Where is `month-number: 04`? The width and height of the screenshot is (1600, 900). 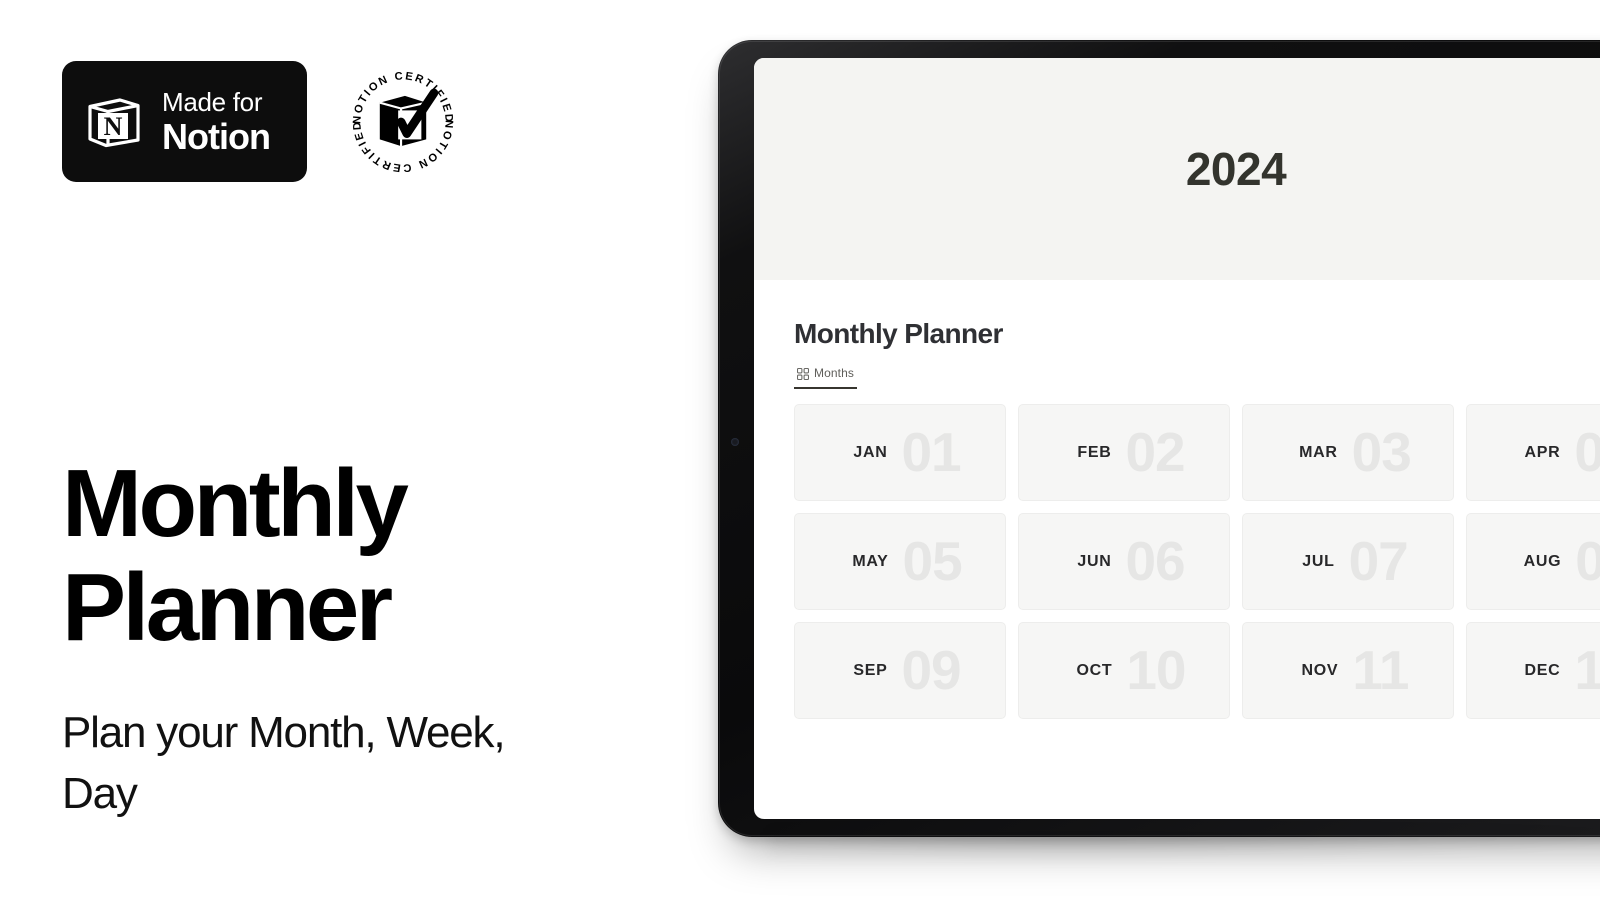 month-number: 04 is located at coordinates (1587, 452).